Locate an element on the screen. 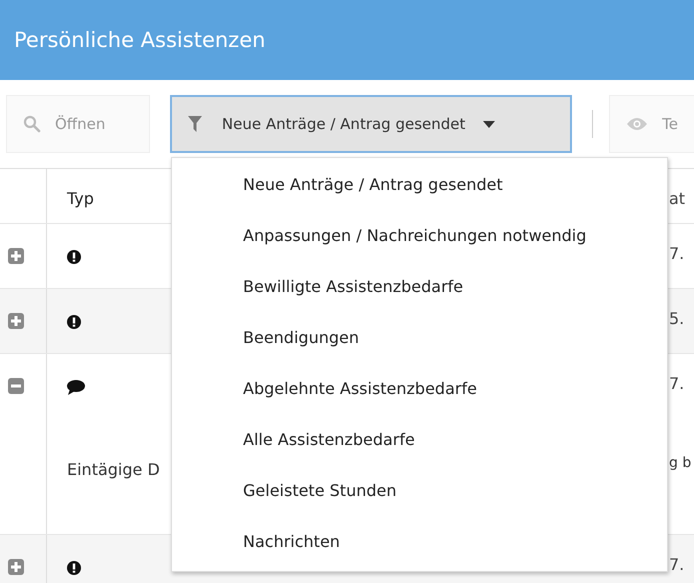  caret-icon is located at coordinates (489, 124).